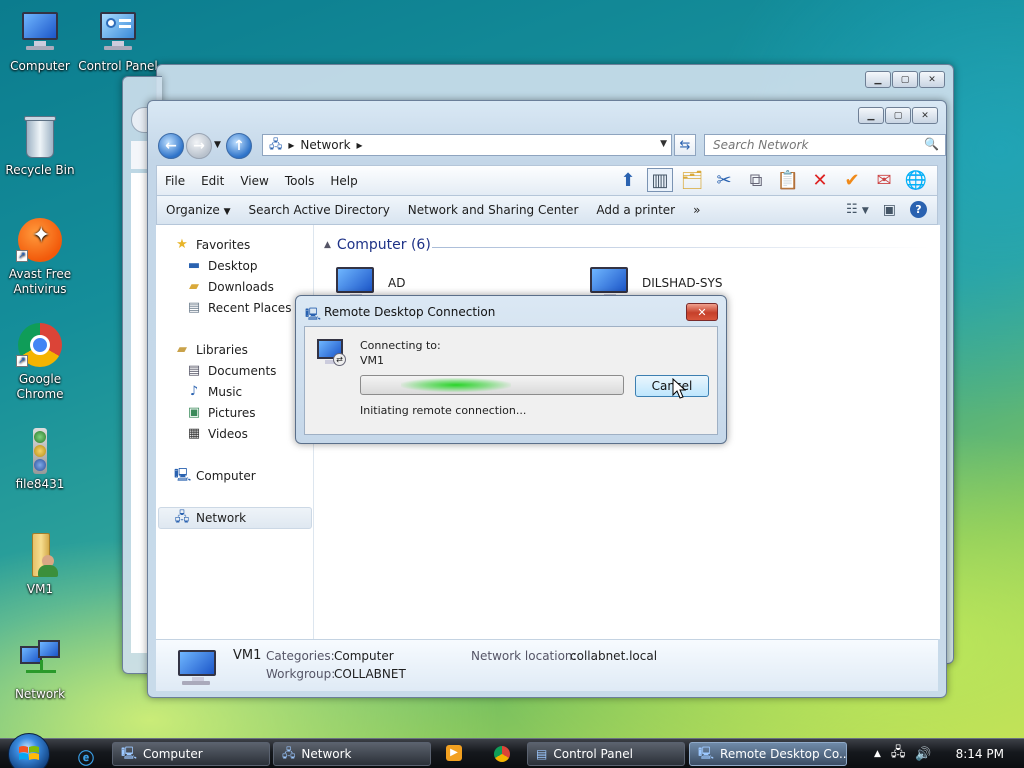 Image resolution: width=1024 pixels, height=768 pixels. What do you see at coordinates (29, 753) in the screenshot?
I see `windows-logo-icon` at bounding box center [29, 753].